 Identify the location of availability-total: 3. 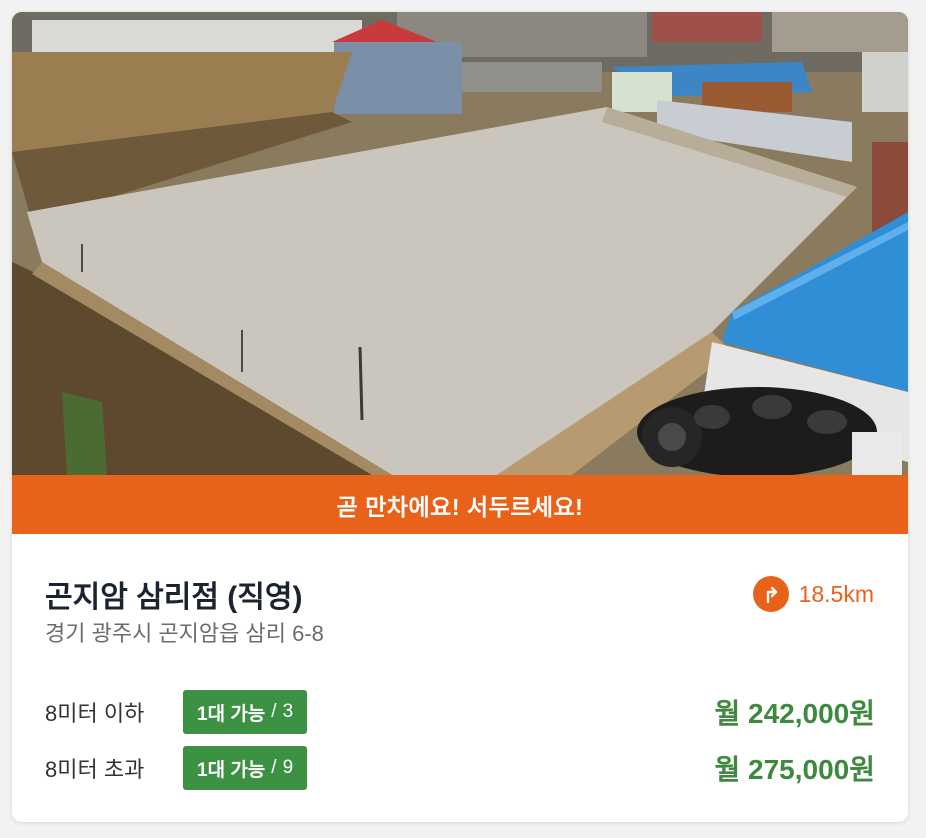
(288, 711).